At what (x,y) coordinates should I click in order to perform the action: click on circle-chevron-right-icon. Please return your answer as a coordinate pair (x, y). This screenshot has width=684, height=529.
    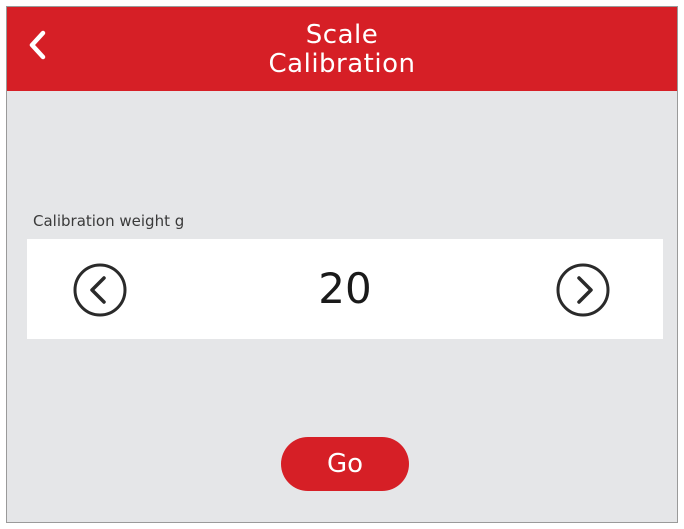
    Looking at the image, I should click on (583, 290).